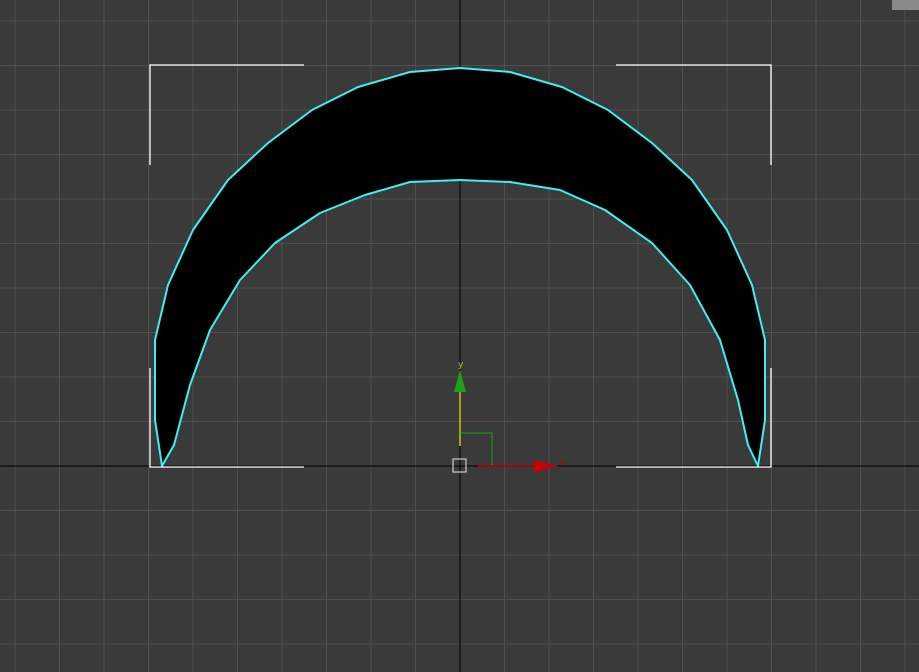 Image resolution: width=919 pixels, height=672 pixels. What do you see at coordinates (476, 449) in the screenshot?
I see `gizmo-plane-handle-y` at bounding box center [476, 449].